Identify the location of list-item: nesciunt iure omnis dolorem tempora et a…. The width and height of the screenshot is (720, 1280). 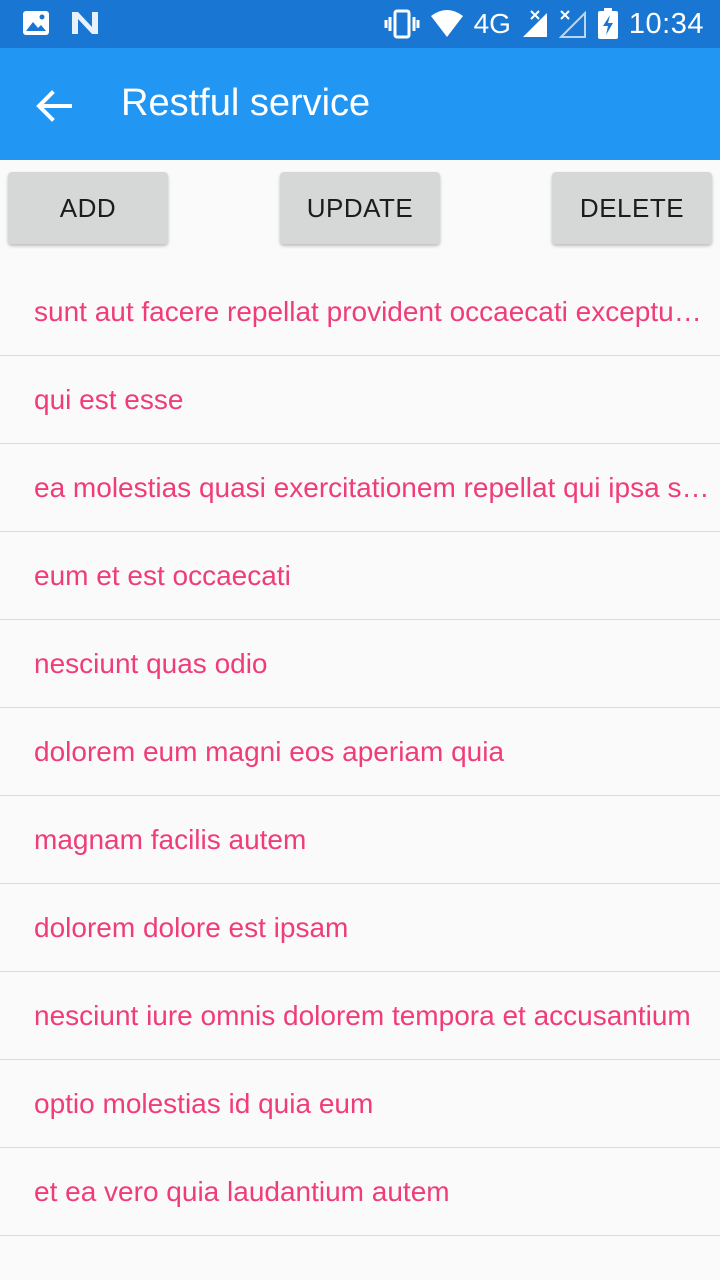
(360, 1016).